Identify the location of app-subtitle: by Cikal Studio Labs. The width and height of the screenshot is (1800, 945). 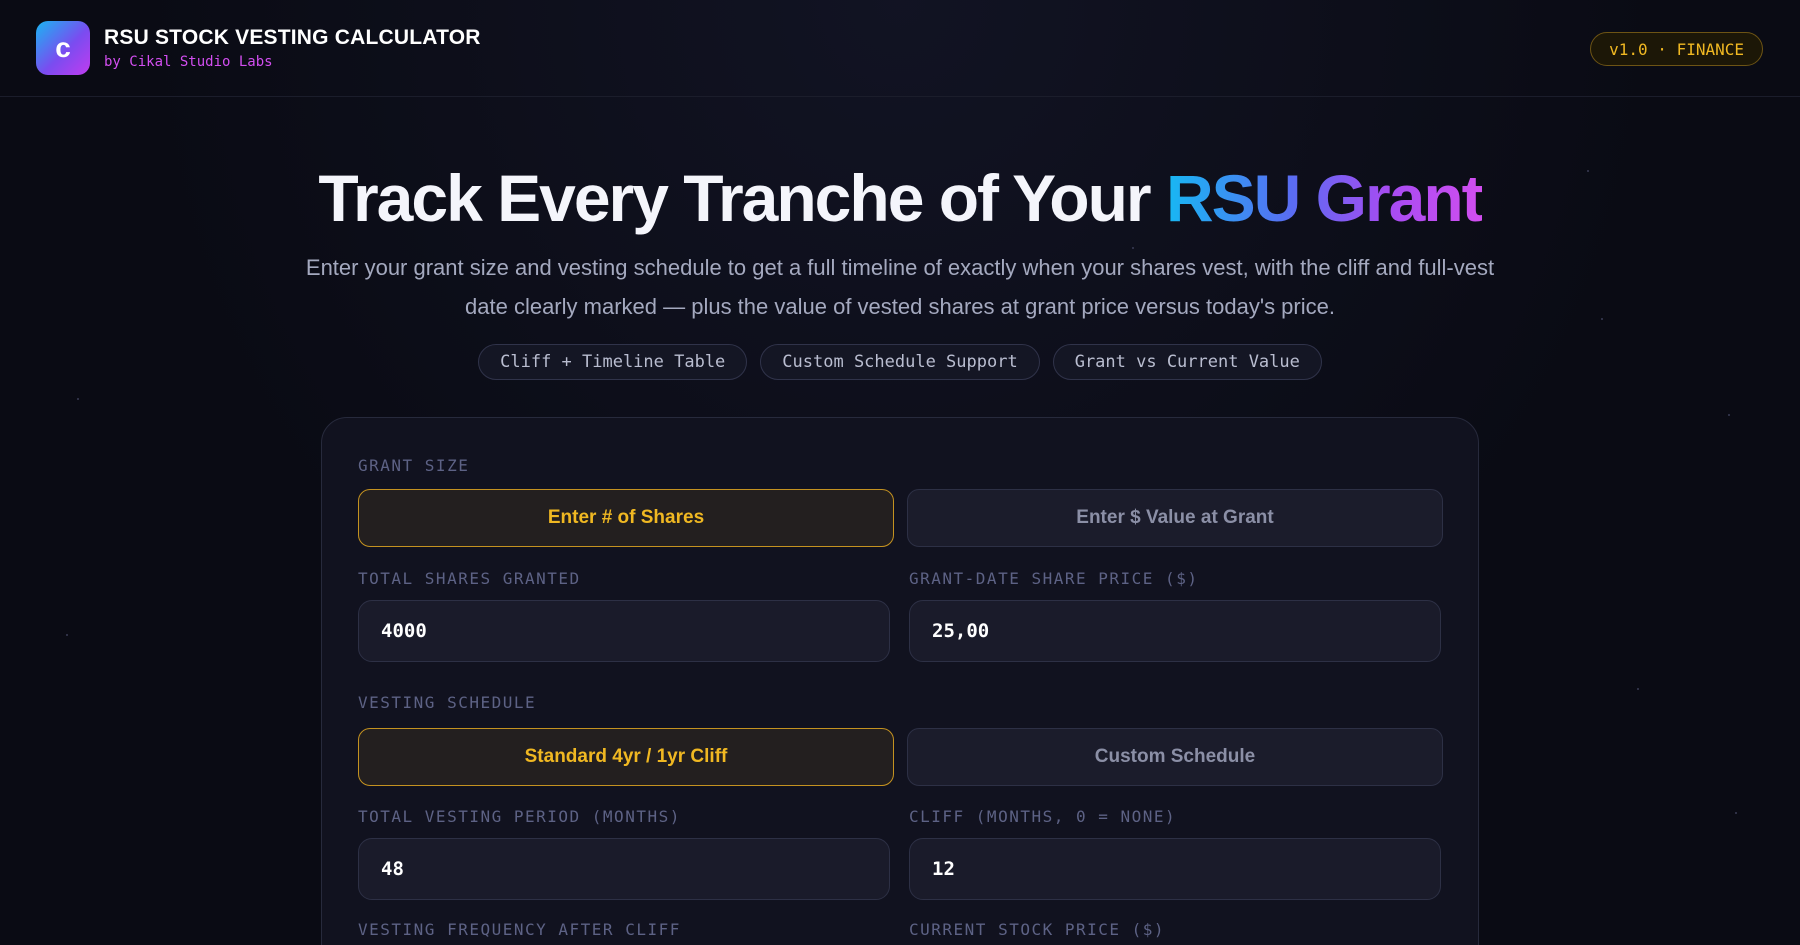
(188, 62).